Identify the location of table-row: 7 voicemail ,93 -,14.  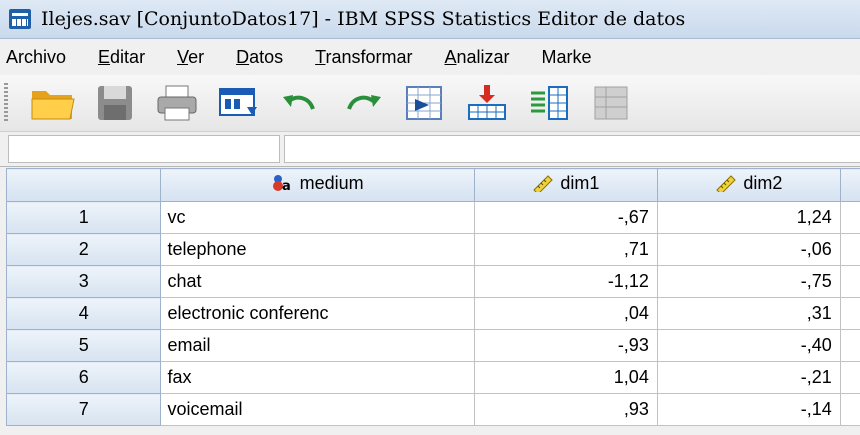
(432, 409).